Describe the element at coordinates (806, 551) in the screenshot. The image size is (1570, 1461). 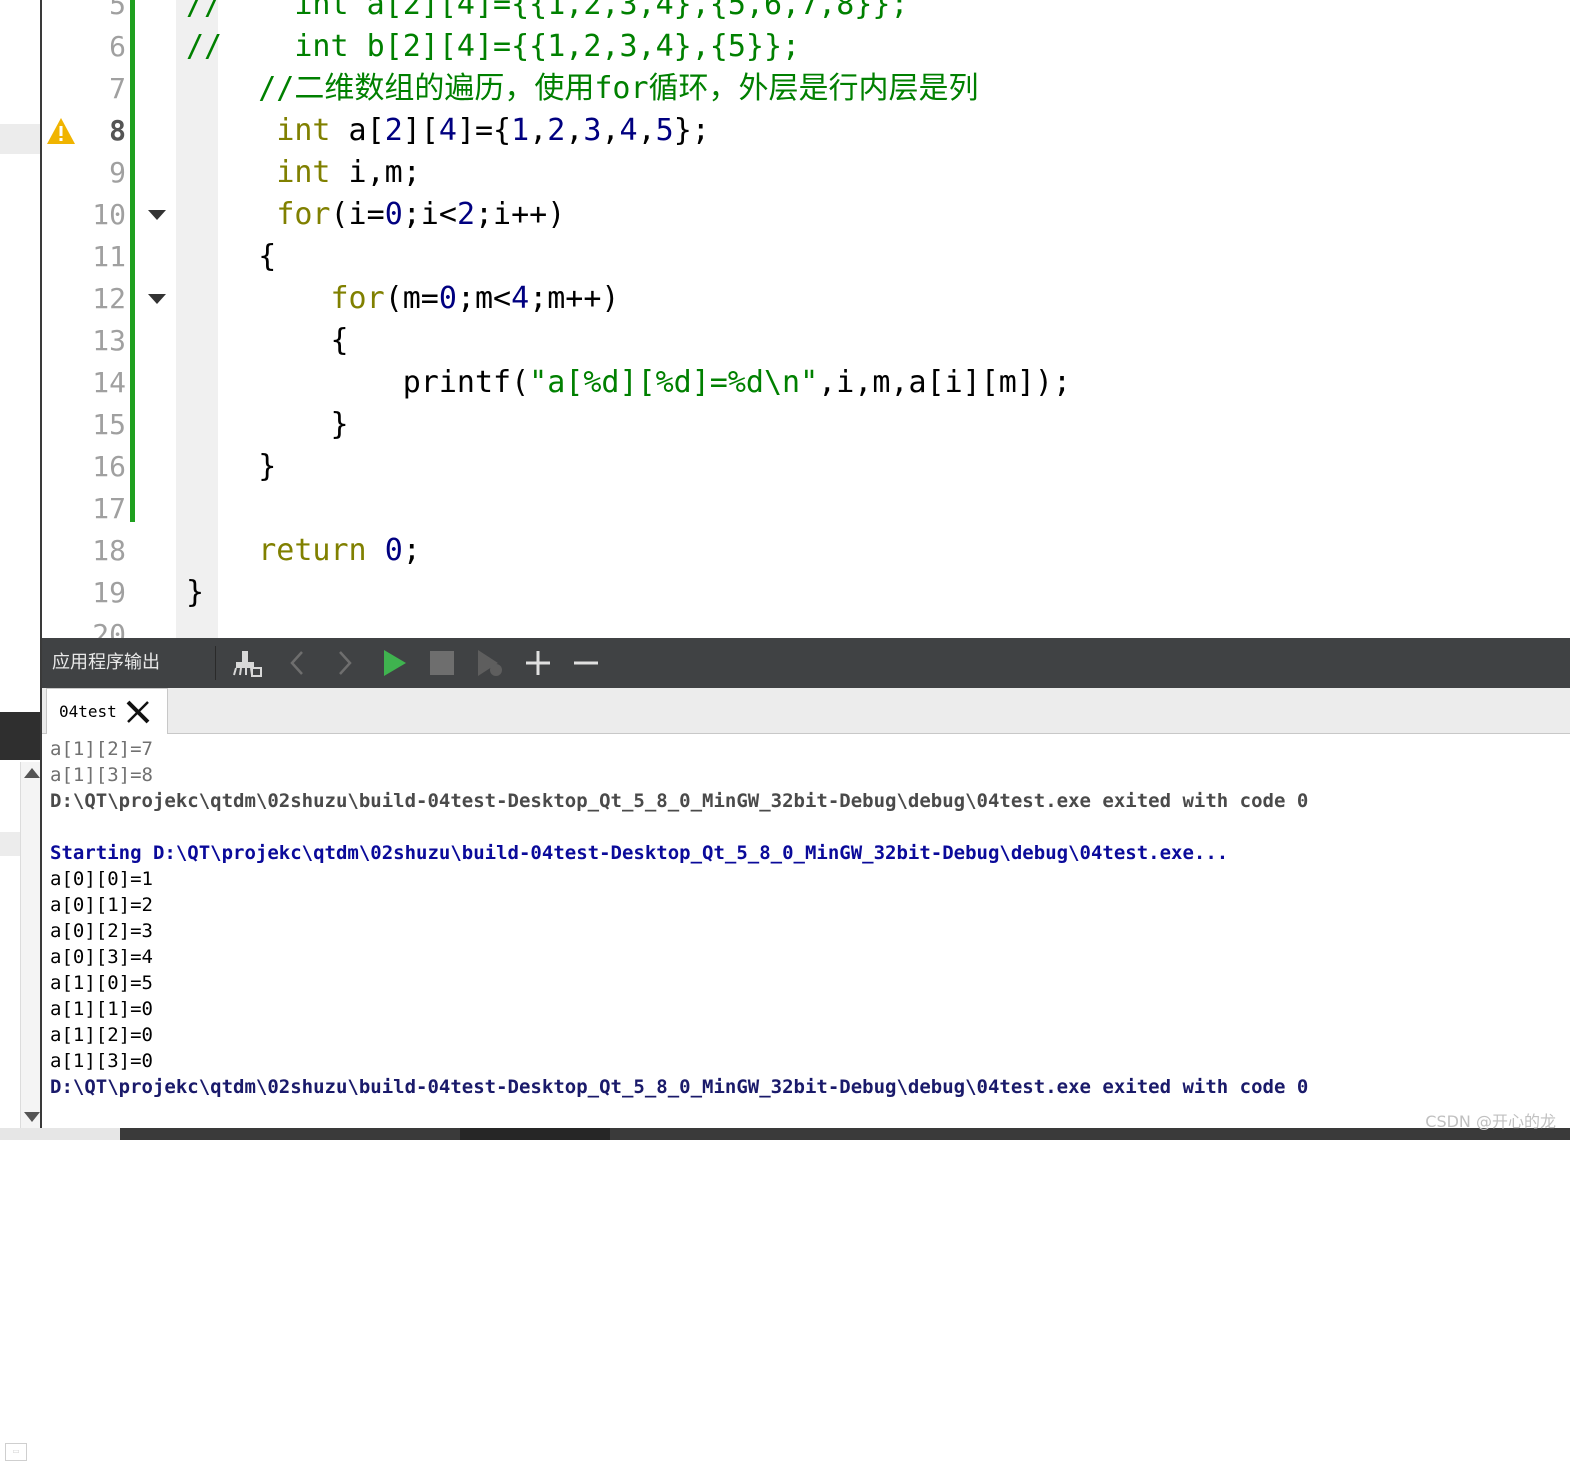
I see `code-line: 18 return 0;` at that location.